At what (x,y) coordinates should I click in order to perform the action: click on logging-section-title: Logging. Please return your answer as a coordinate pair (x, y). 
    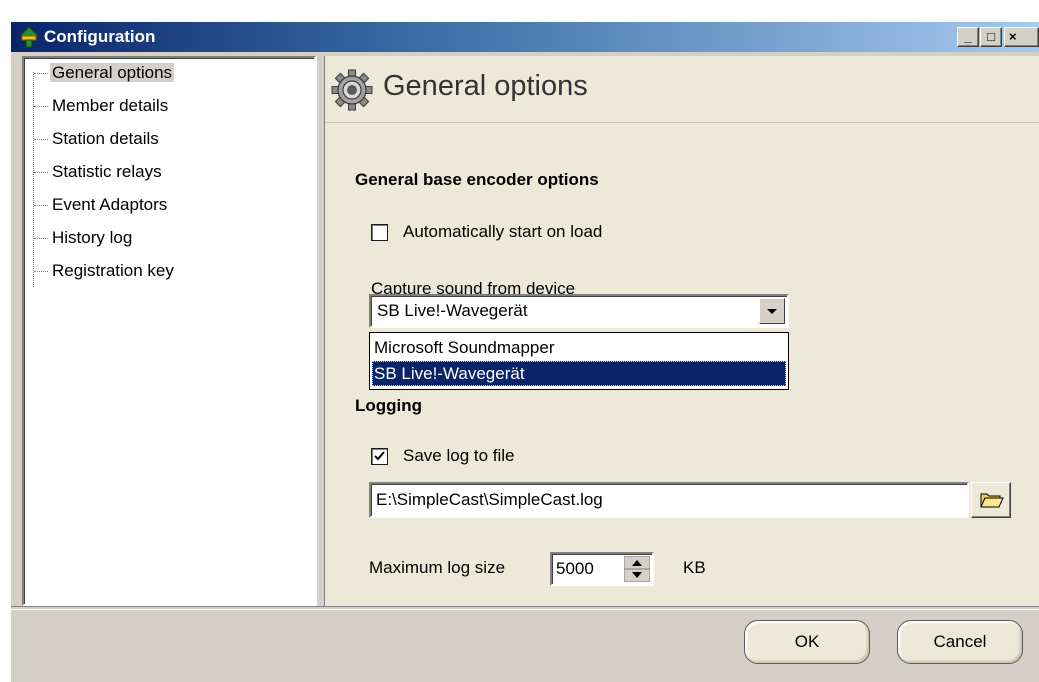
    Looking at the image, I should click on (389, 405).